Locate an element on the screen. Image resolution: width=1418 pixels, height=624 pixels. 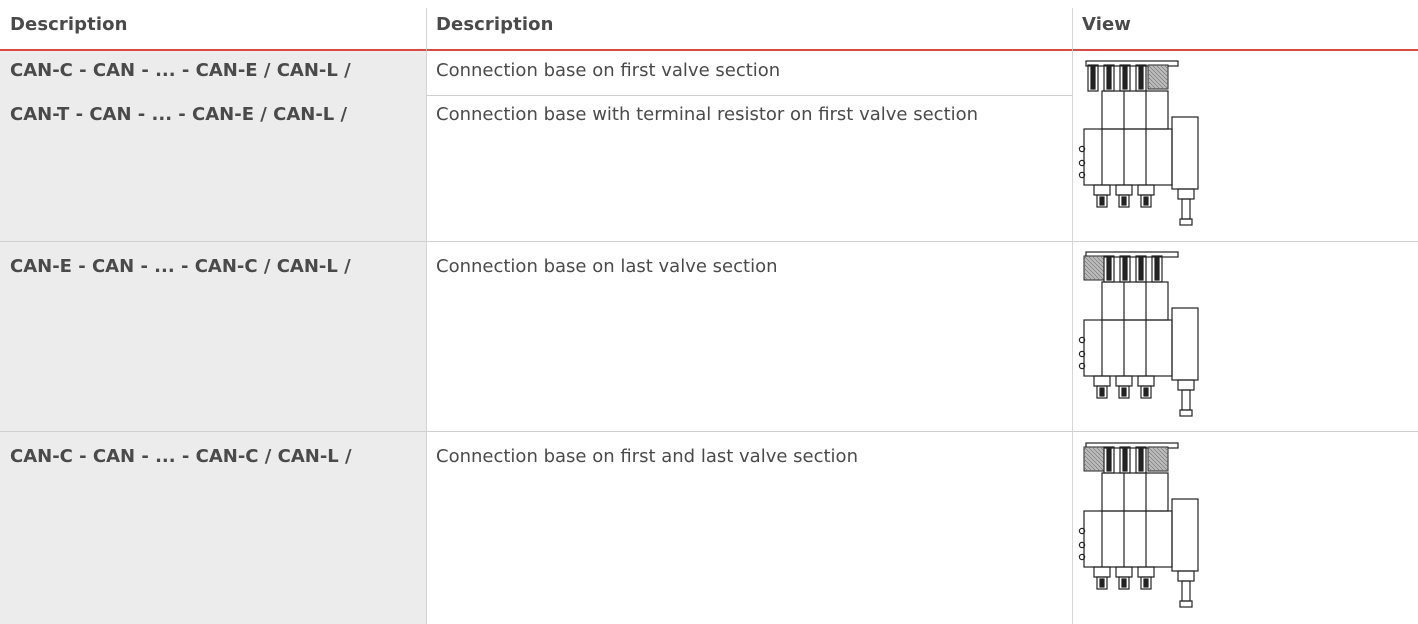
header-description-1: Description is located at coordinates (213, 25).